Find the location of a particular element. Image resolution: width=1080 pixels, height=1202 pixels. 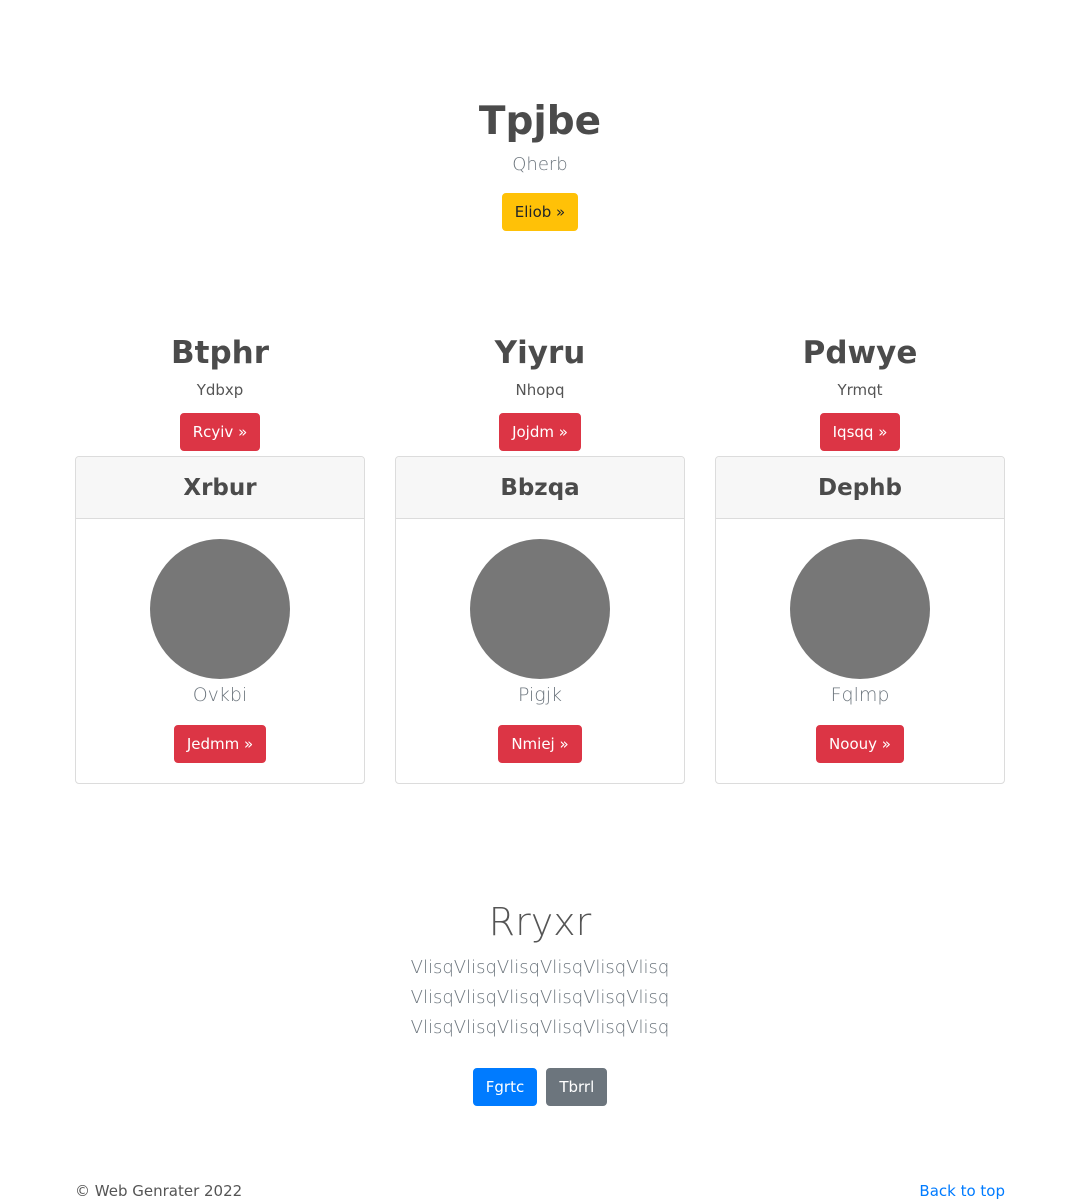

feature-button: Jojdm » is located at coordinates (540, 432).